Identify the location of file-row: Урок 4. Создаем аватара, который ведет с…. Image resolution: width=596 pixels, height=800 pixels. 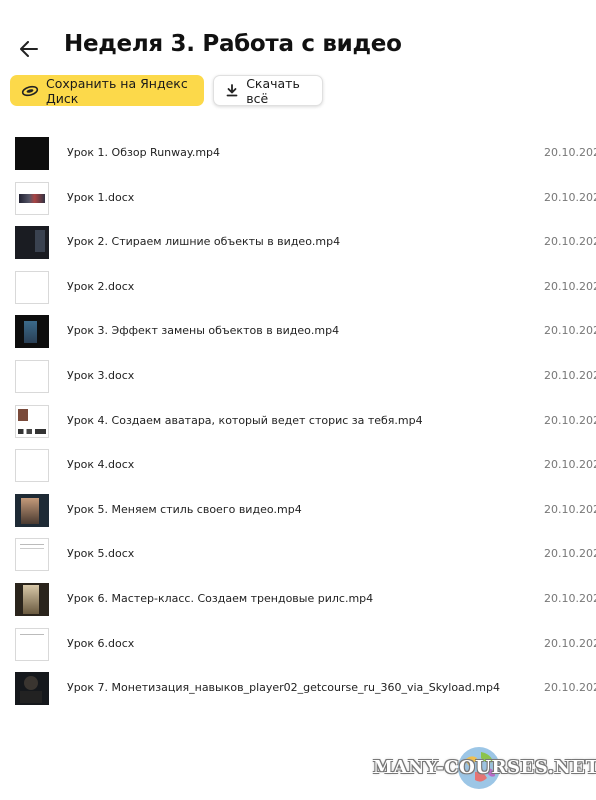
(298, 421).